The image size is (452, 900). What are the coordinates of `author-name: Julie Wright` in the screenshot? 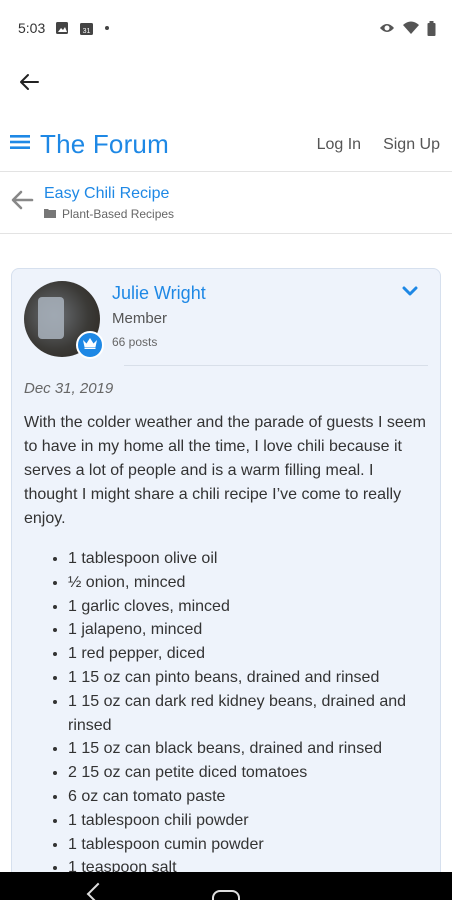 It's located at (159, 293).